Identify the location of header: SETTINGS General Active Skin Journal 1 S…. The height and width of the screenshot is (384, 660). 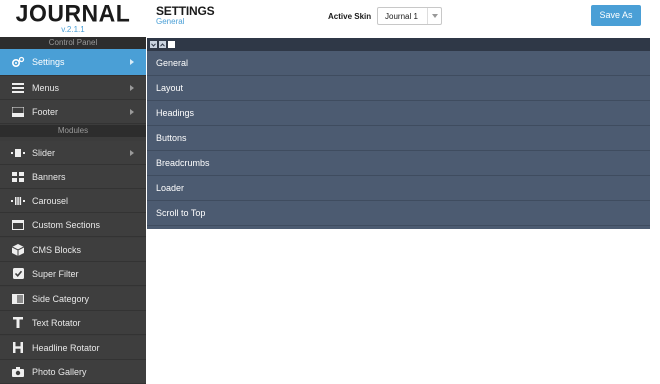
(403, 18).